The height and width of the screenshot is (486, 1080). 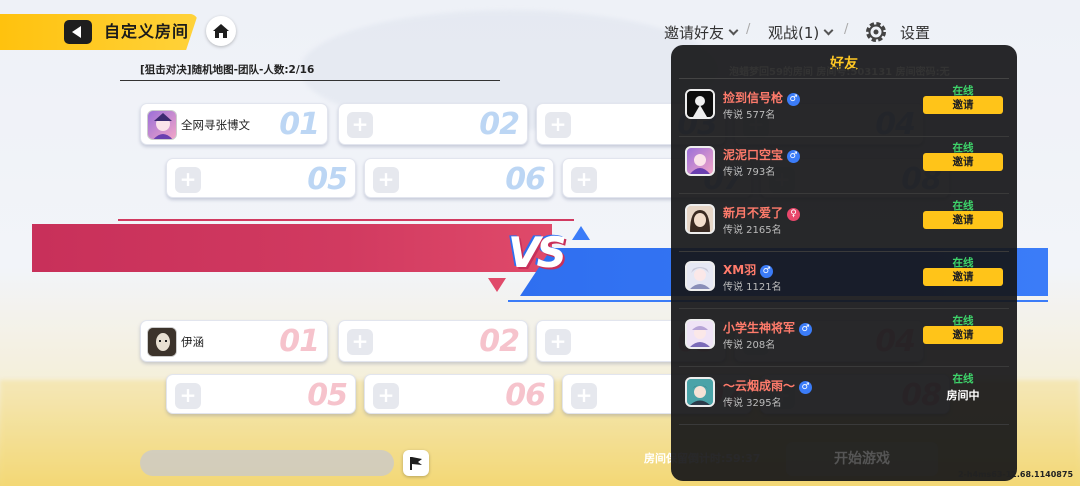 I want to click on friend-rank: 传说 793名, so click(x=749, y=172).